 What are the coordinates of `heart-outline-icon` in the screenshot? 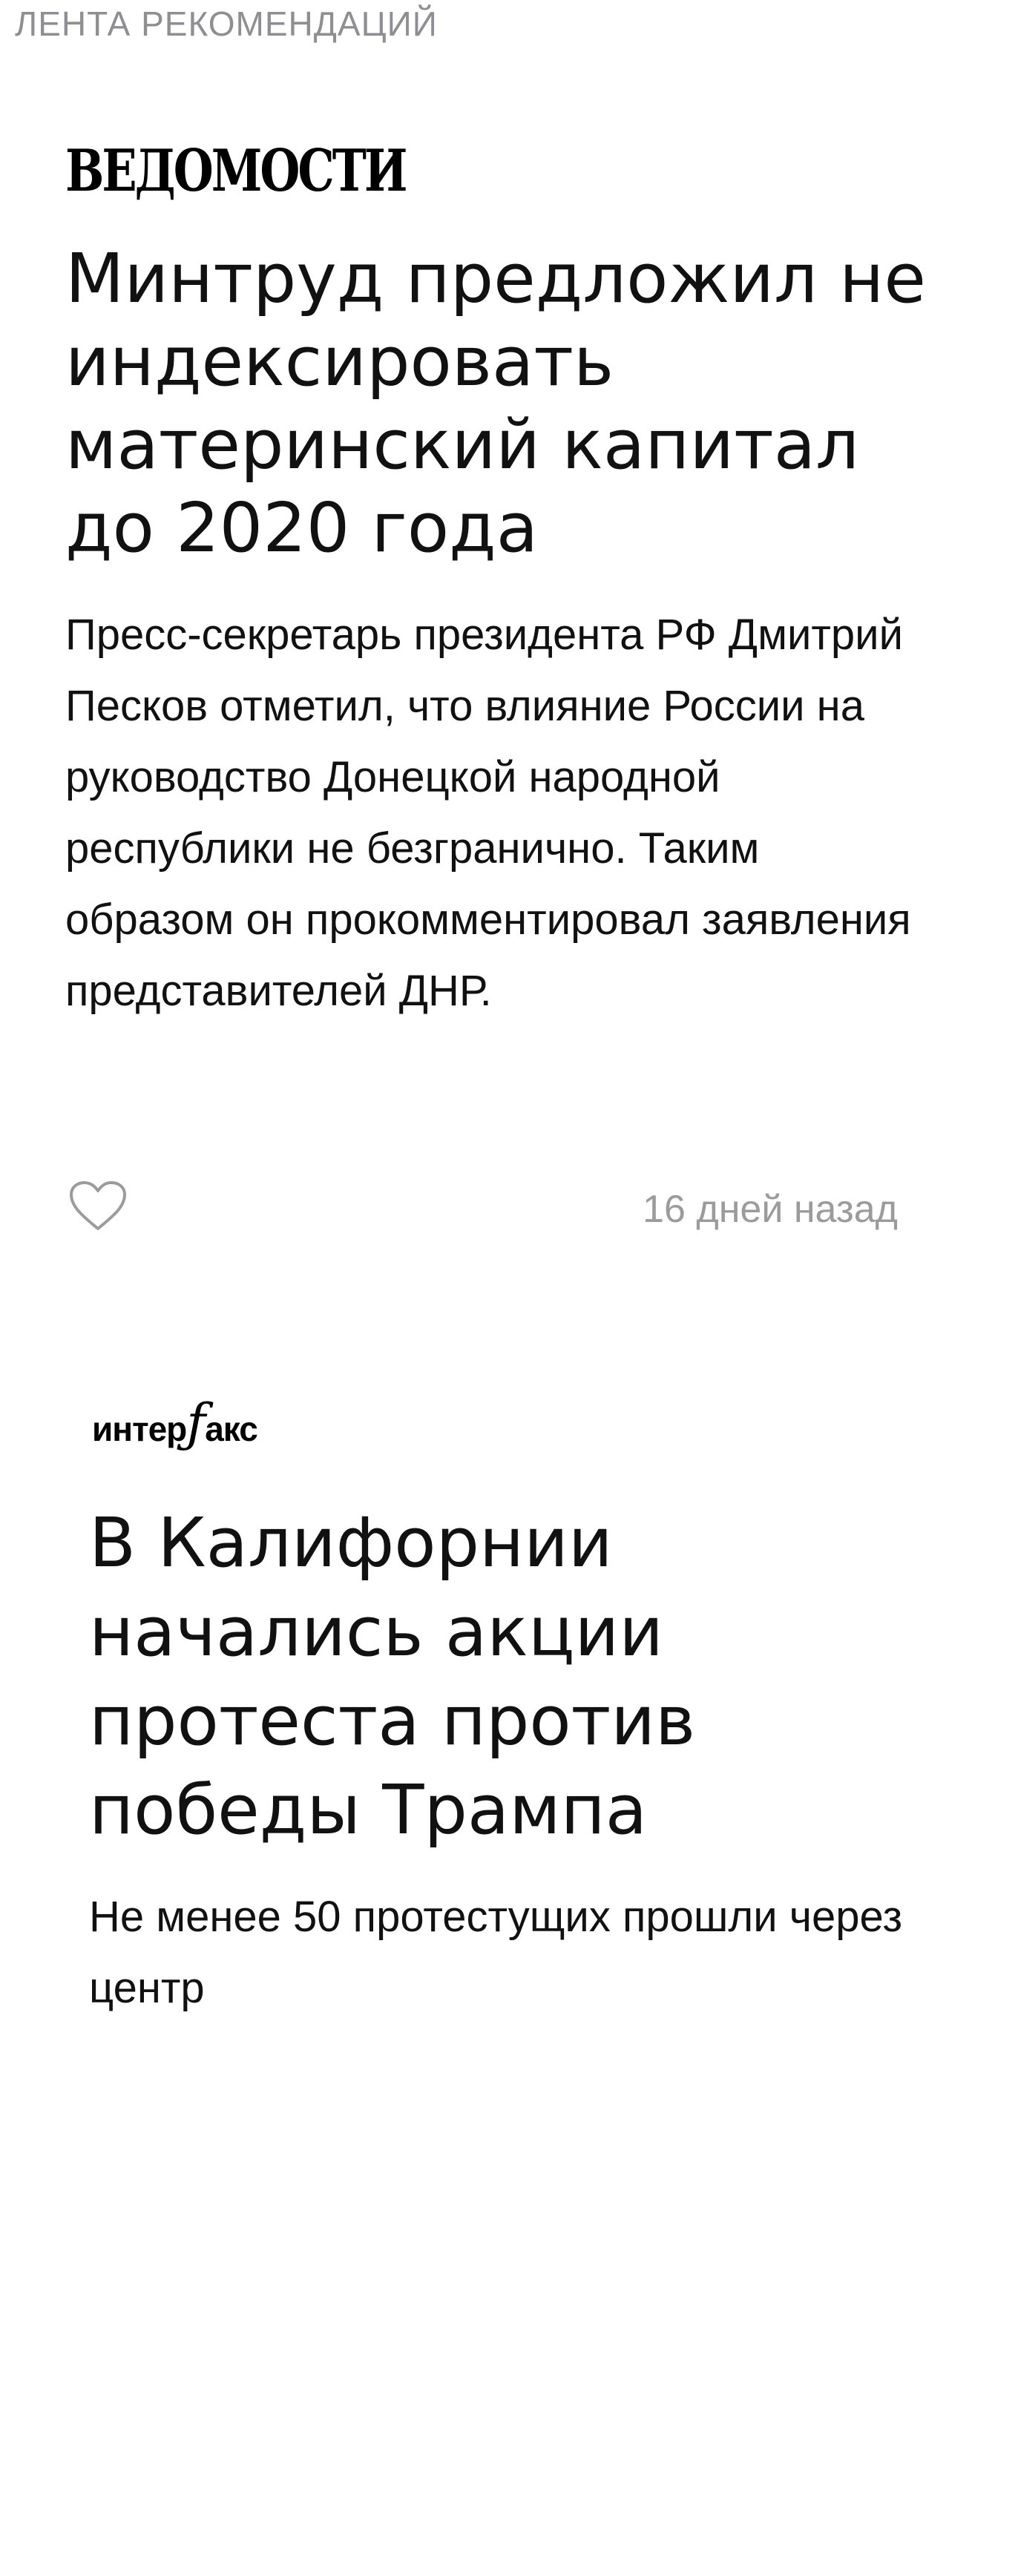 It's located at (98, 1205).